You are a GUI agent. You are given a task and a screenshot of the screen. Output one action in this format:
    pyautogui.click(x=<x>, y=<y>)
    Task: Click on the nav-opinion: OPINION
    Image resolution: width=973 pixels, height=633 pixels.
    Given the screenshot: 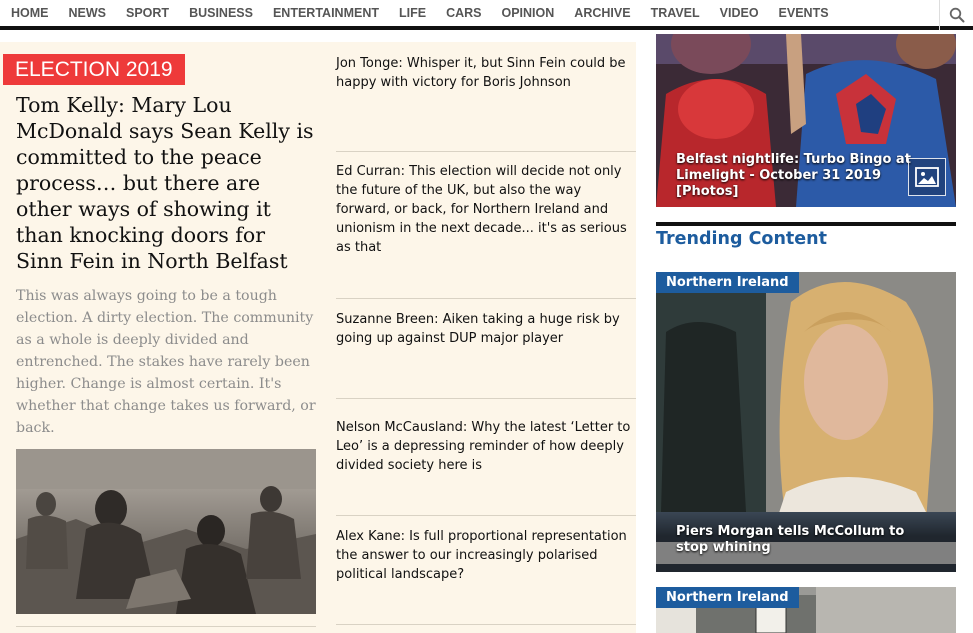 What is the action you would take?
    pyautogui.click(x=528, y=14)
    